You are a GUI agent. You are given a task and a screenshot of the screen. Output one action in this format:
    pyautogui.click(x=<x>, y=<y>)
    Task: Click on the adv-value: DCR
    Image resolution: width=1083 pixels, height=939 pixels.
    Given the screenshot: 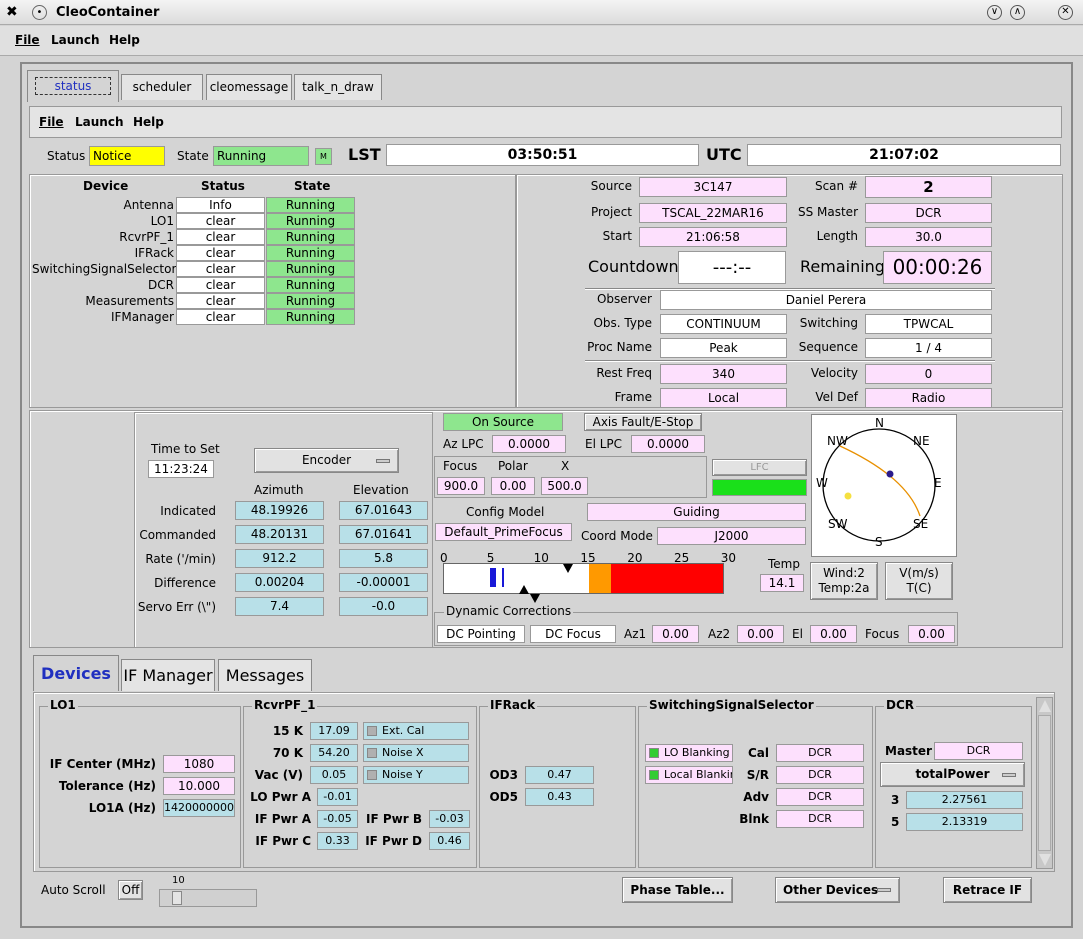 What is the action you would take?
    pyautogui.click(x=820, y=797)
    